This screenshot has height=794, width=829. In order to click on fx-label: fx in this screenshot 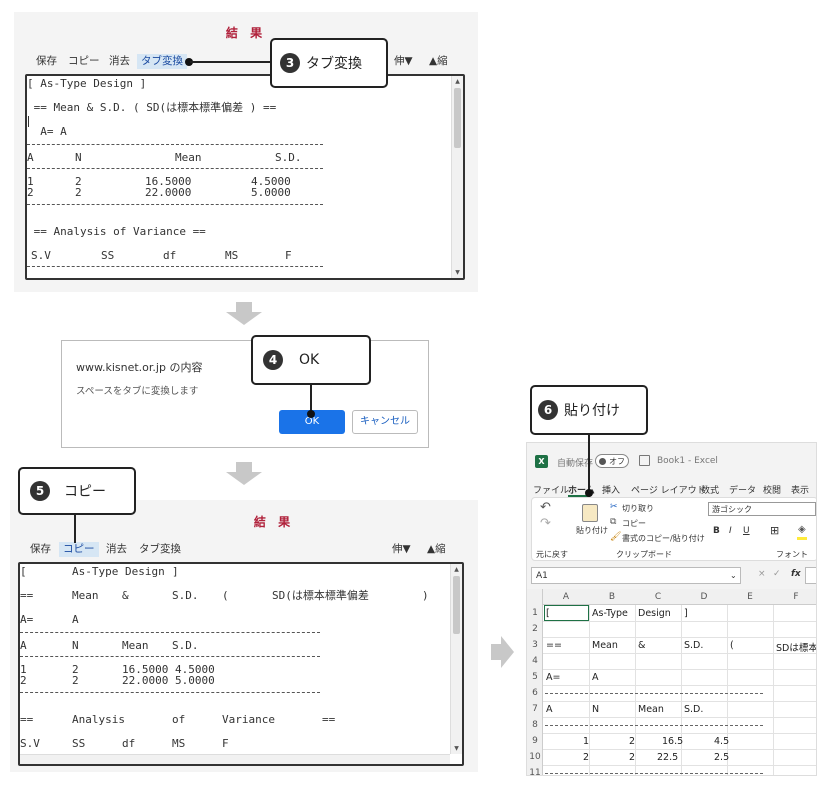, I will do `click(796, 574)`.